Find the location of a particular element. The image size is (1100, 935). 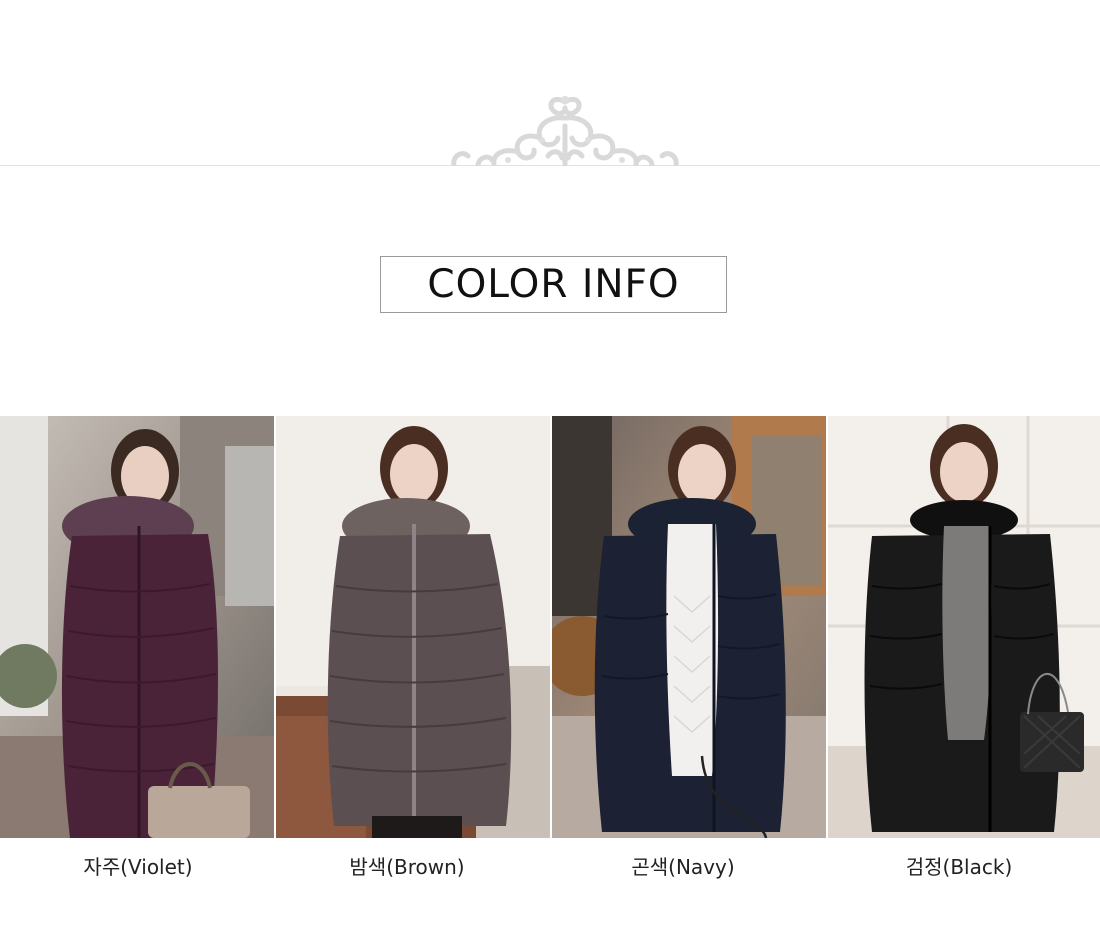

color-label-violet: 자주(Violet) is located at coordinates (138, 867).